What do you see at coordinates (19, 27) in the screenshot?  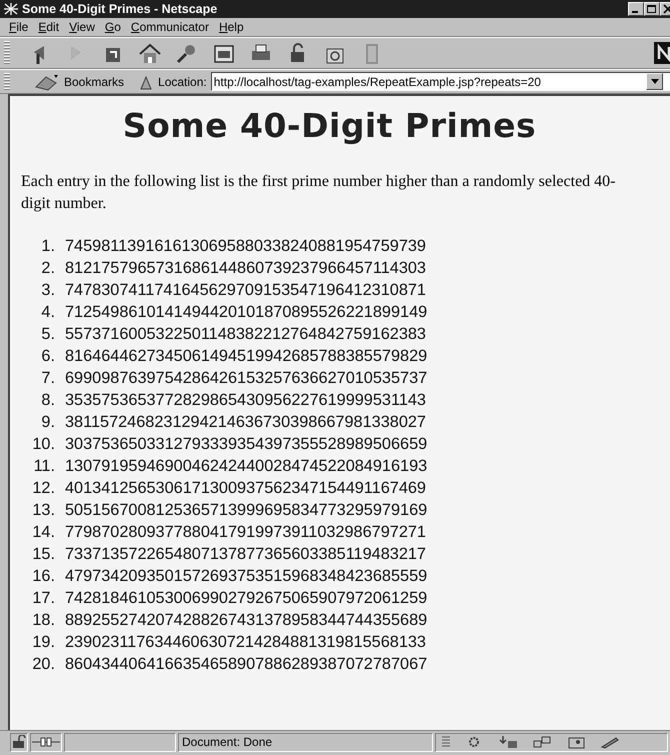 I see `menu-item: File` at bounding box center [19, 27].